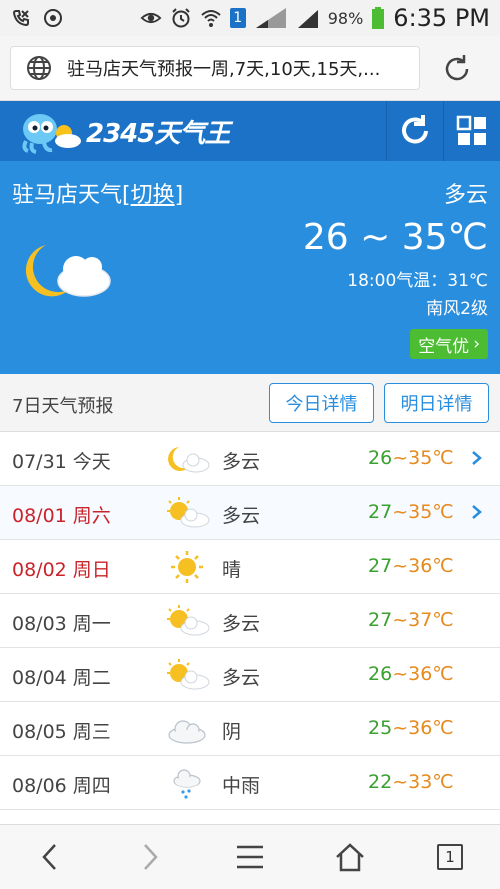 The width and height of the screenshot is (500, 889). I want to click on forecast-temp: 25~36℃, so click(411, 728).